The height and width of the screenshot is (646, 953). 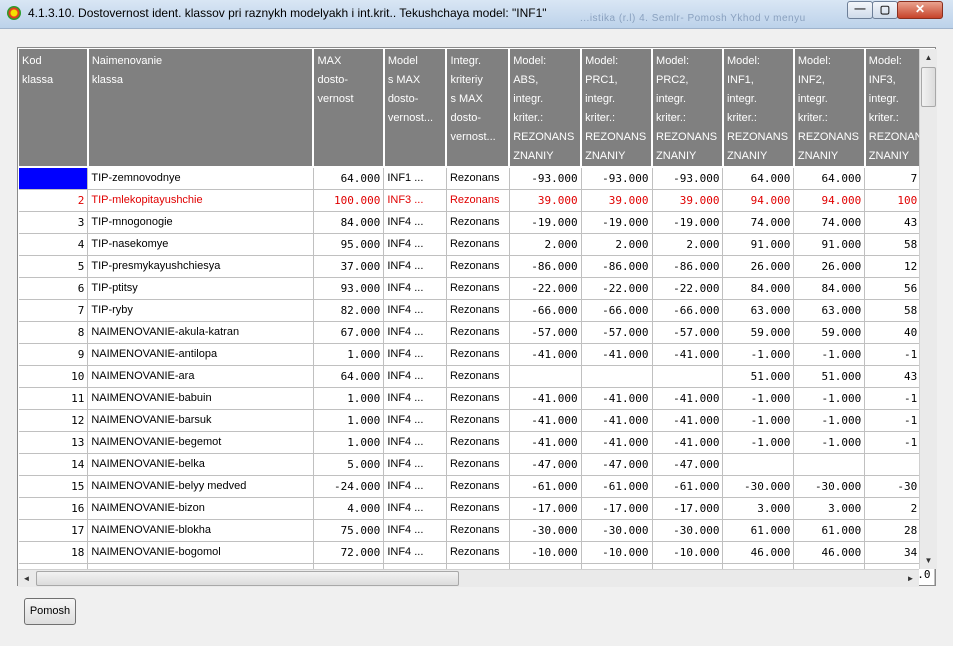 What do you see at coordinates (617, 332) in the screenshot?
I see `cell-prc1: -57.000` at bounding box center [617, 332].